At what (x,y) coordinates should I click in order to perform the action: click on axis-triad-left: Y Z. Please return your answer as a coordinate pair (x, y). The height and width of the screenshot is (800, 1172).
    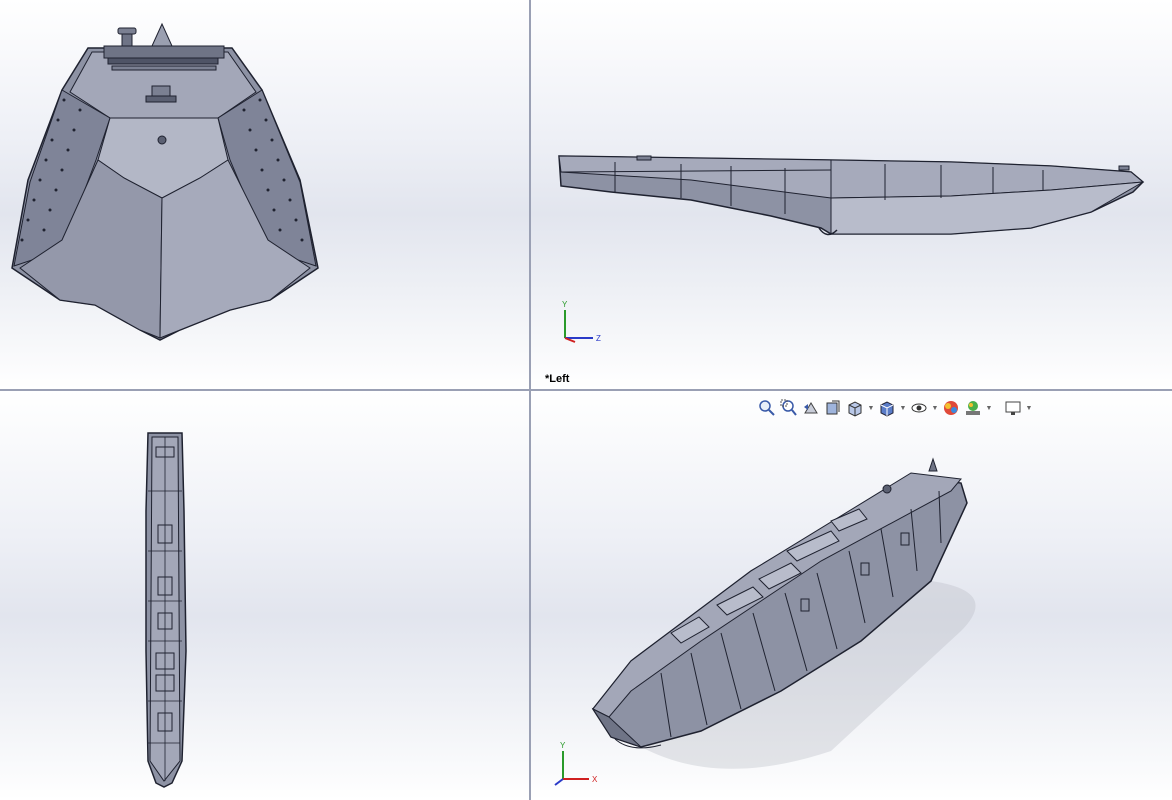
    Looking at the image, I should click on (583, 323).